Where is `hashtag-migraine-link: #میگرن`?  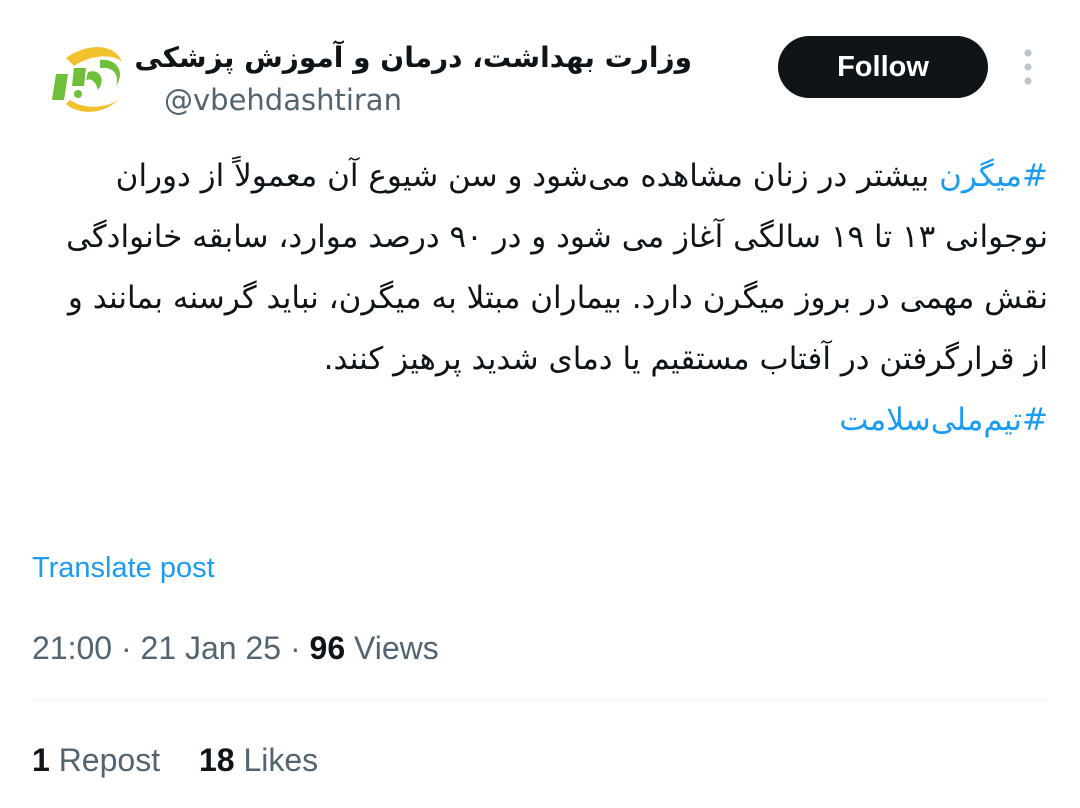 hashtag-migraine-link: #میگرن is located at coordinates (993, 176).